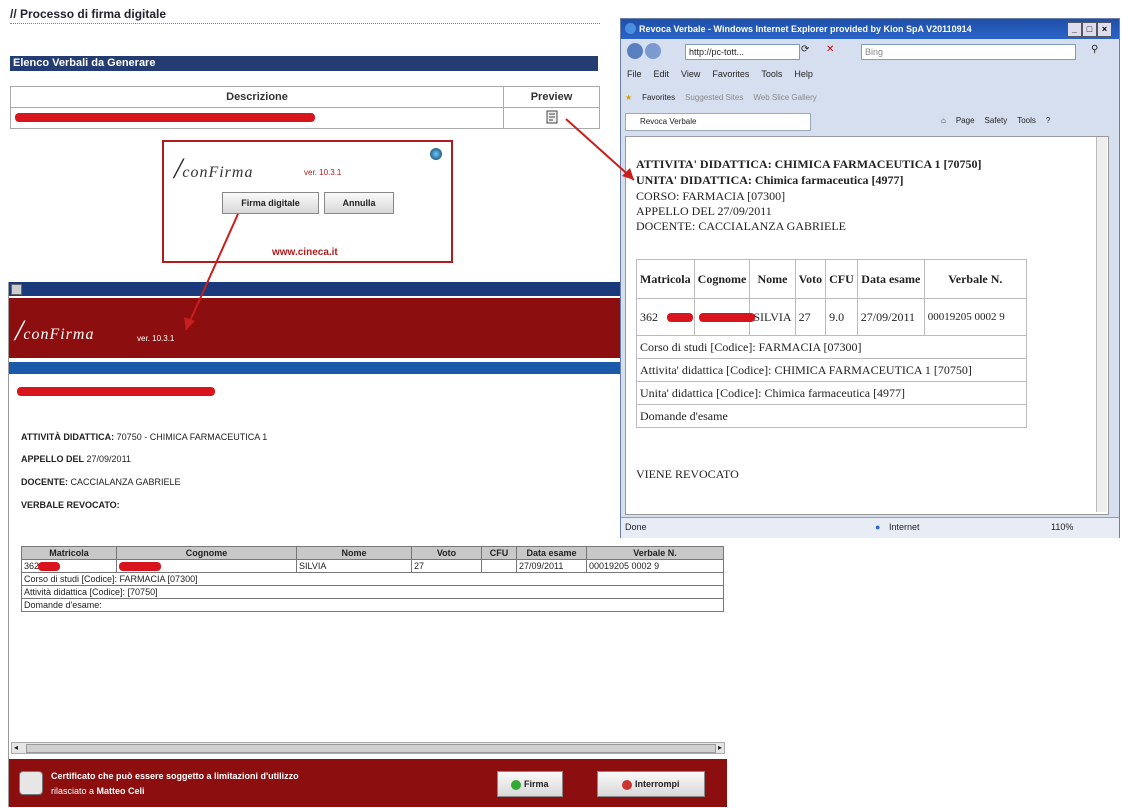  What do you see at coordinates (189, 323) in the screenshot?
I see `arrow-head` at bounding box center [189, 323].